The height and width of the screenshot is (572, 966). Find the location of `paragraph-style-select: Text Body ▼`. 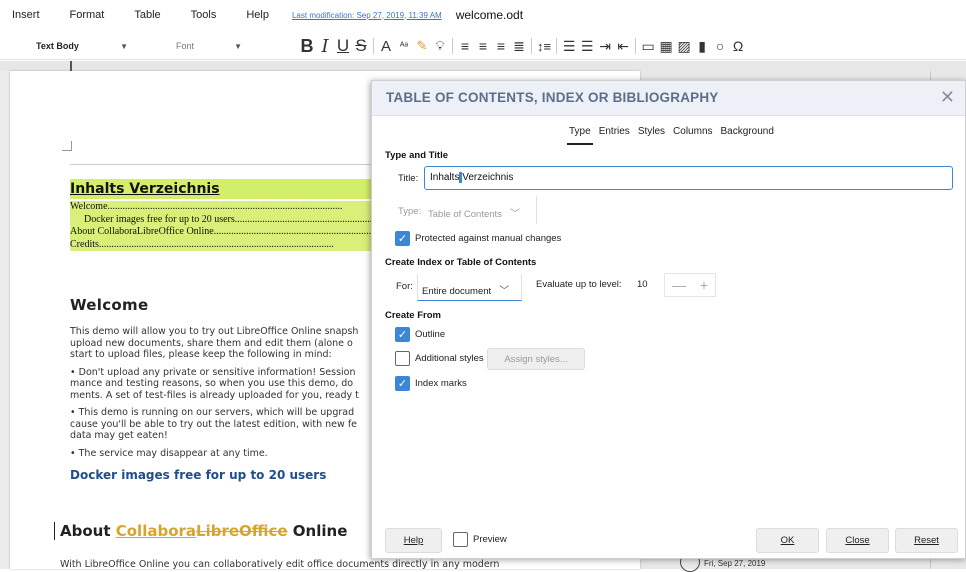

paragraph-style-select: Text Body ▼ is located at coordinates (82, 46).